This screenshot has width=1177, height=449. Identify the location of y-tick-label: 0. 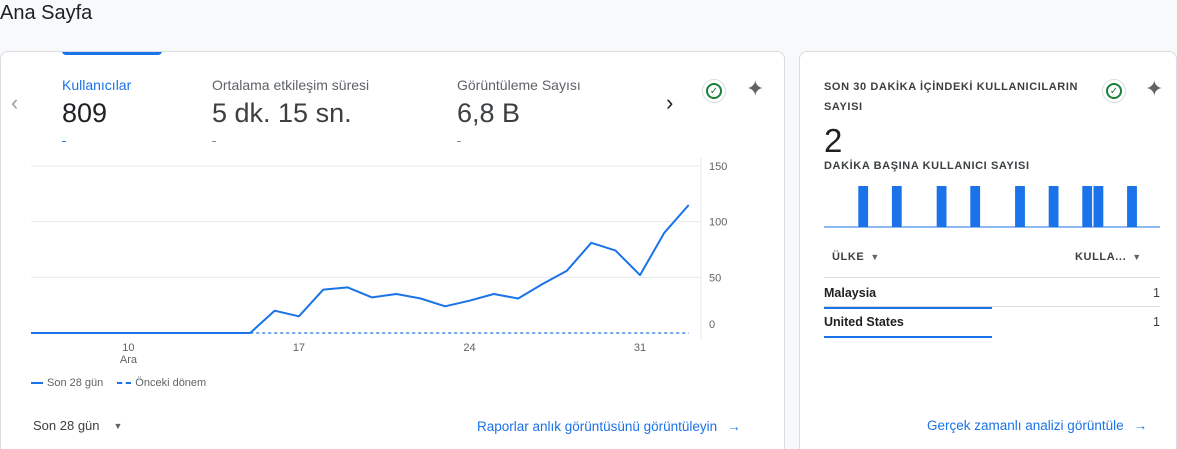
(712, 325).